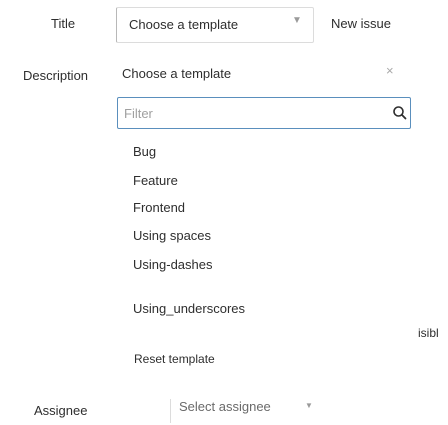 Image resolution: width=448 pixels, height=425 pixels. I want to click on filter-input, so click(249, 113).